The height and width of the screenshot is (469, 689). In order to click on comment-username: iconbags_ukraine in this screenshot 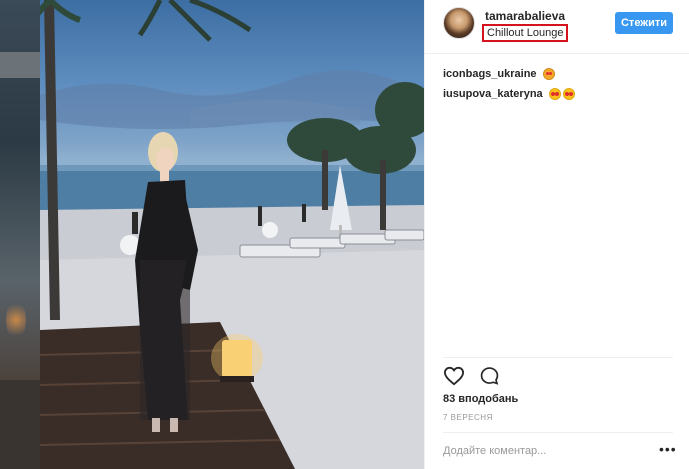, I will do `click(490, 74)`.